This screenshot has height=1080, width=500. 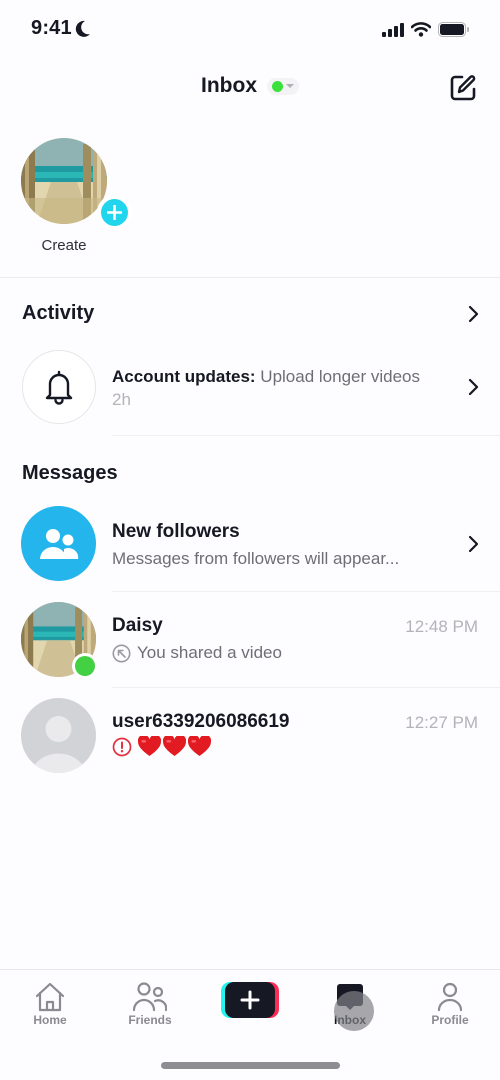 I want to click on moon-icon, so click(x=82, y=28).